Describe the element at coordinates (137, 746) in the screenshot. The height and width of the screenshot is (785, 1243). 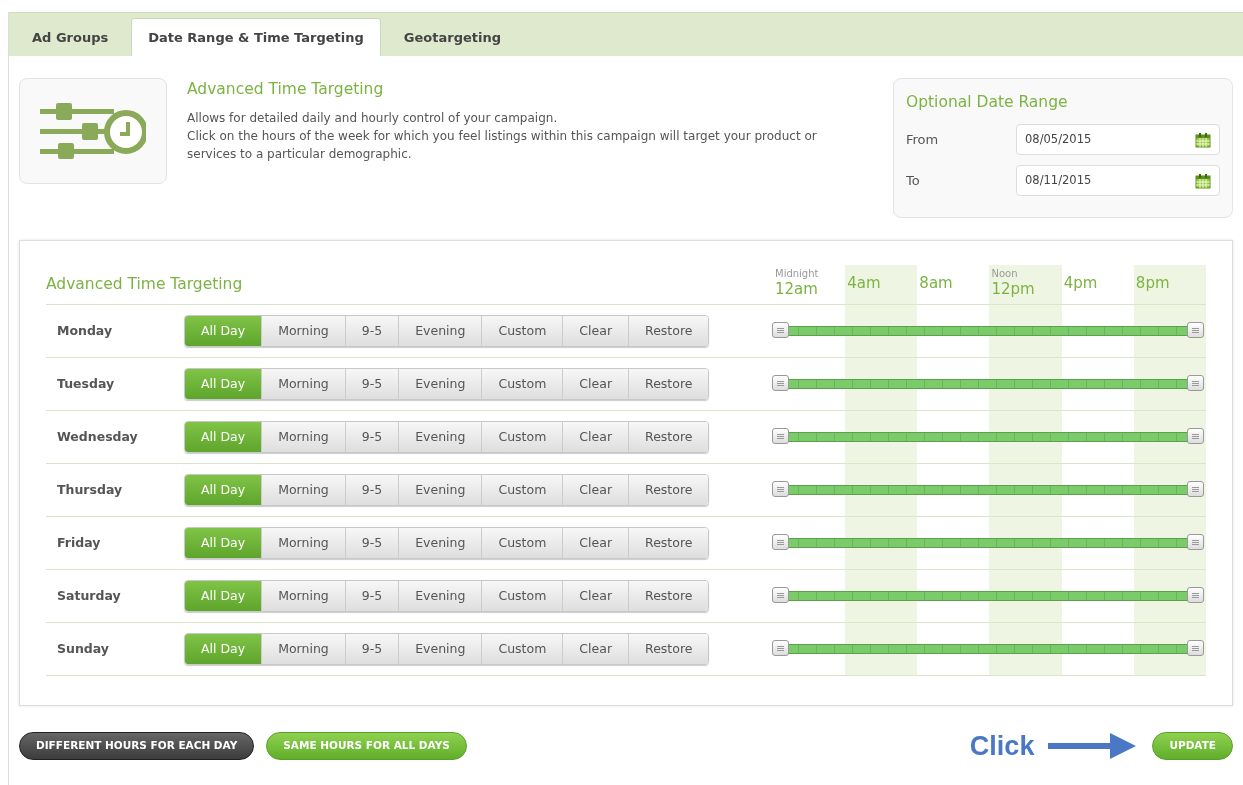
I see `action-button: DIFFERENT HOURS FOR EACH DAY` at that location.